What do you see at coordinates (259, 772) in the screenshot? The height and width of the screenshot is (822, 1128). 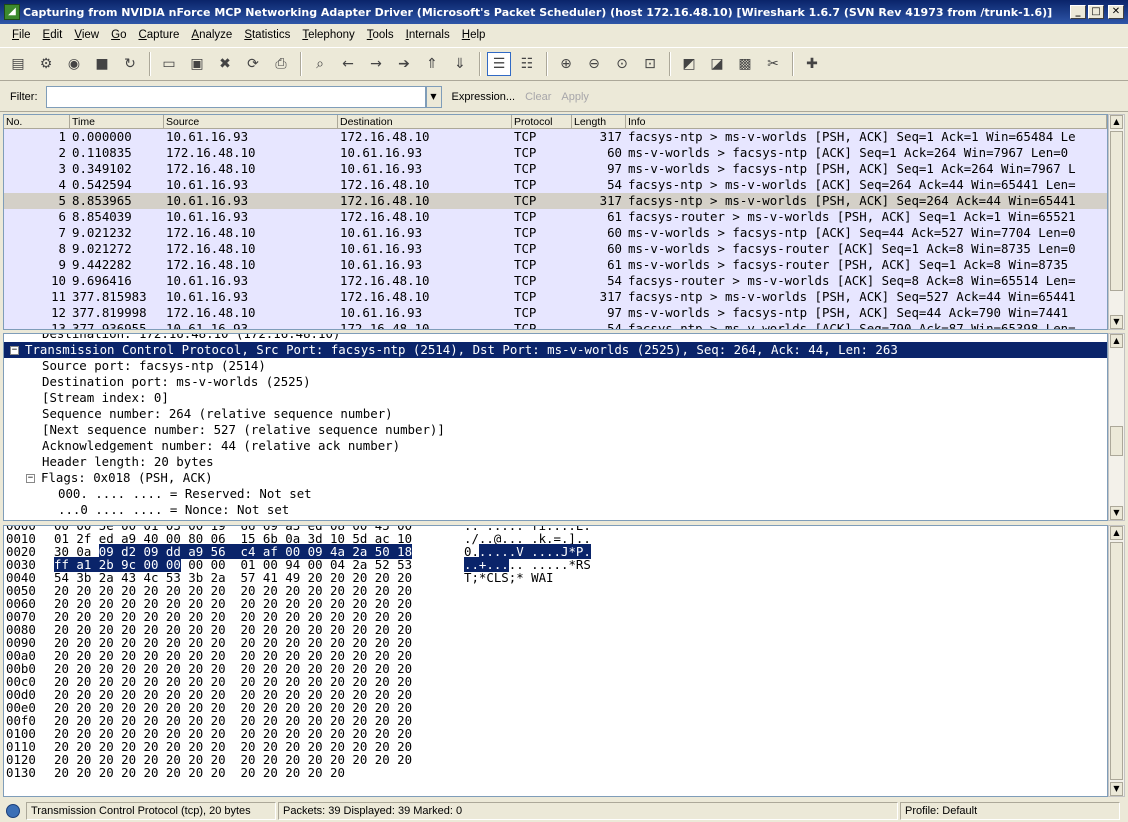 I see `hex-bytes: 20 20 20 20 20 20 20 20 20 20 20 20 20` at bounding box center [259, 772].